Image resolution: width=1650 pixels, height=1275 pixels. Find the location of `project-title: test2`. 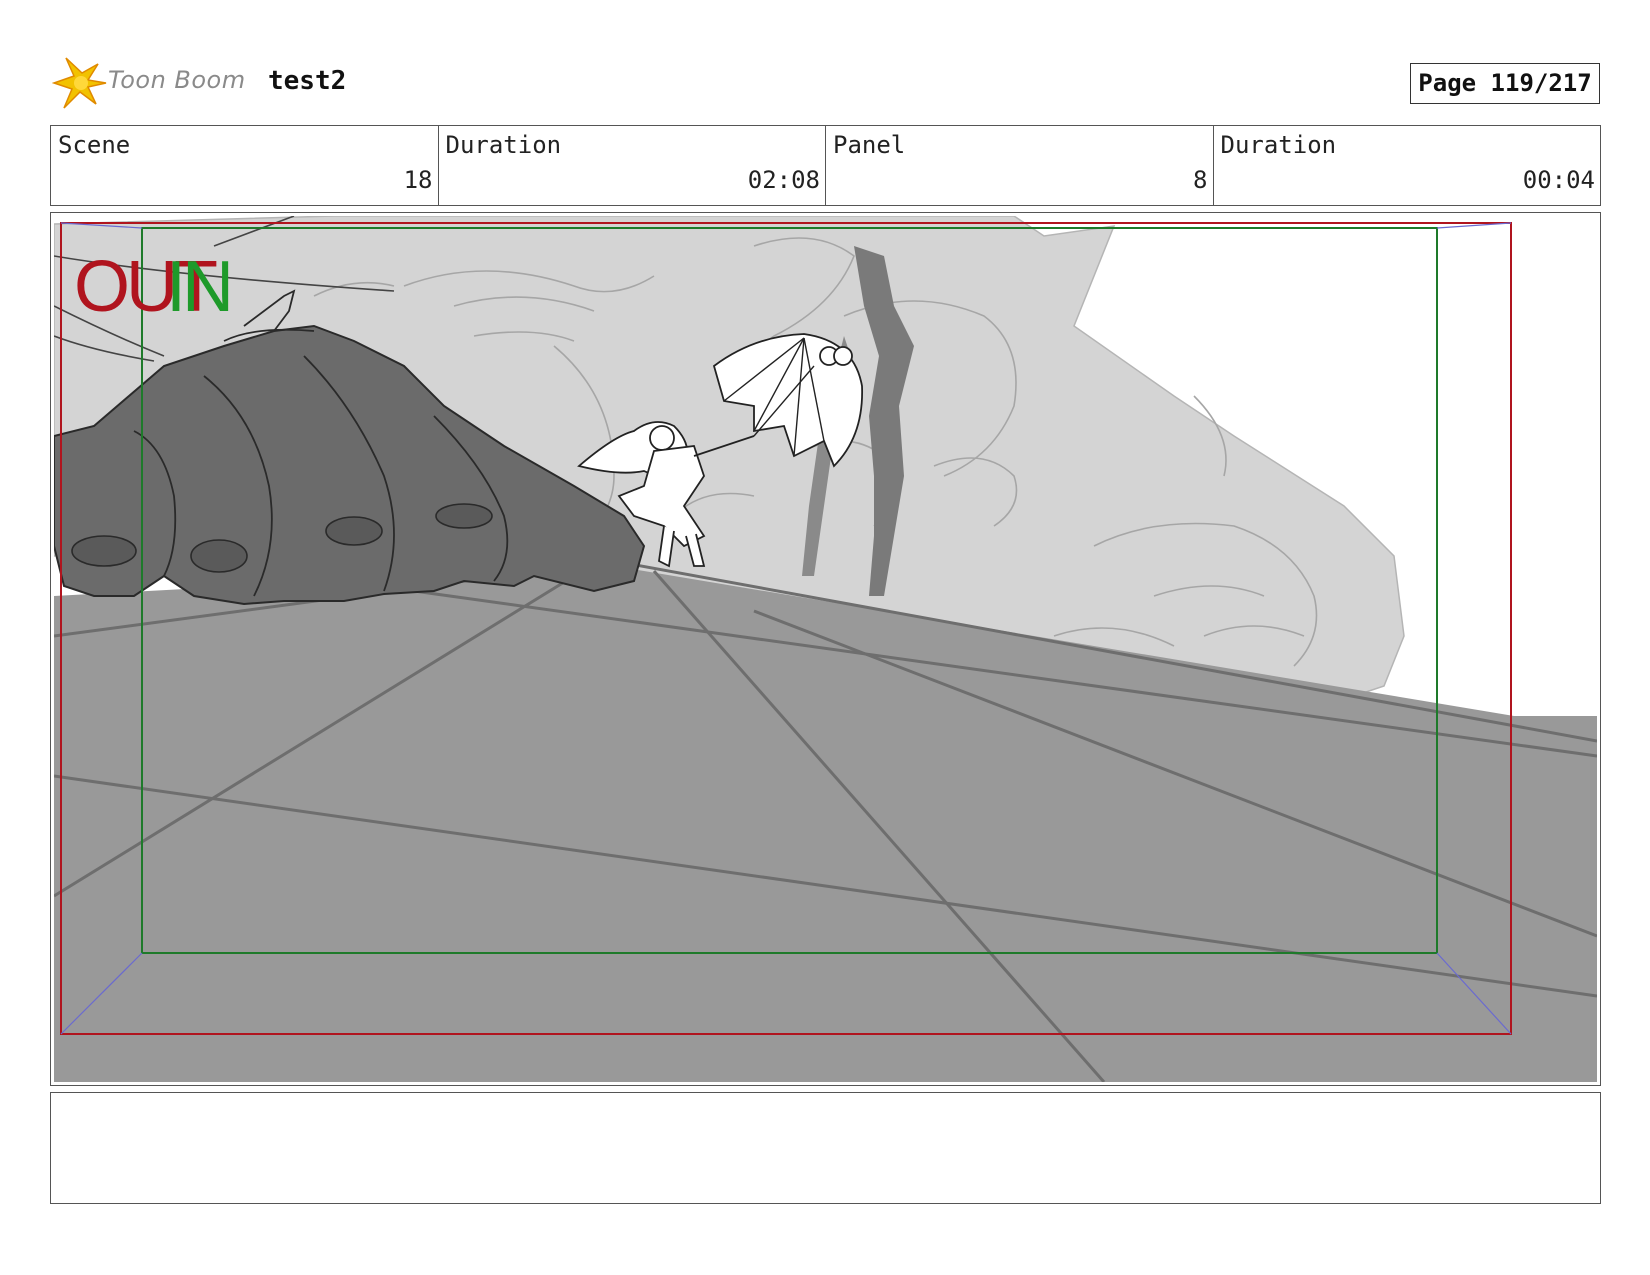

project-title: test2 is located at coordinates (307, 81).